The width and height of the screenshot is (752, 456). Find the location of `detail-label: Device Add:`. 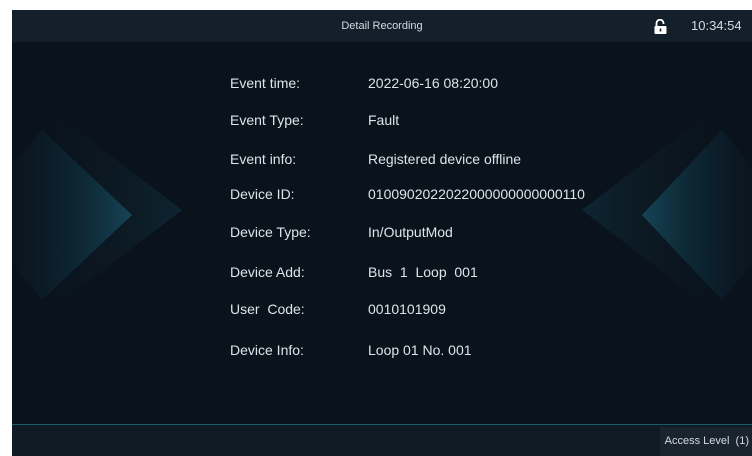

detail-label: Device Add: is located at coordinates (267, 272).